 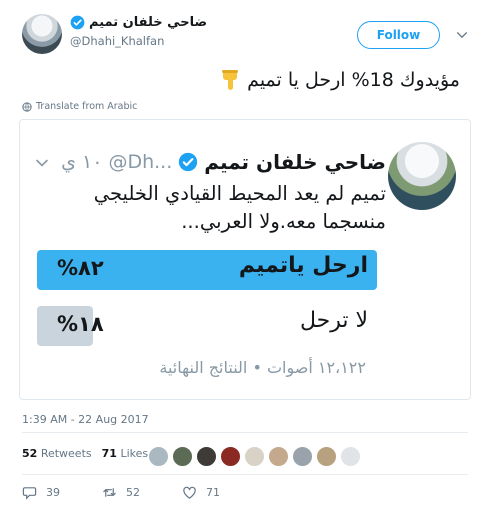 I want to click on author-name-row: ضاحي خلفان تميم, so click(x=138, y=22).